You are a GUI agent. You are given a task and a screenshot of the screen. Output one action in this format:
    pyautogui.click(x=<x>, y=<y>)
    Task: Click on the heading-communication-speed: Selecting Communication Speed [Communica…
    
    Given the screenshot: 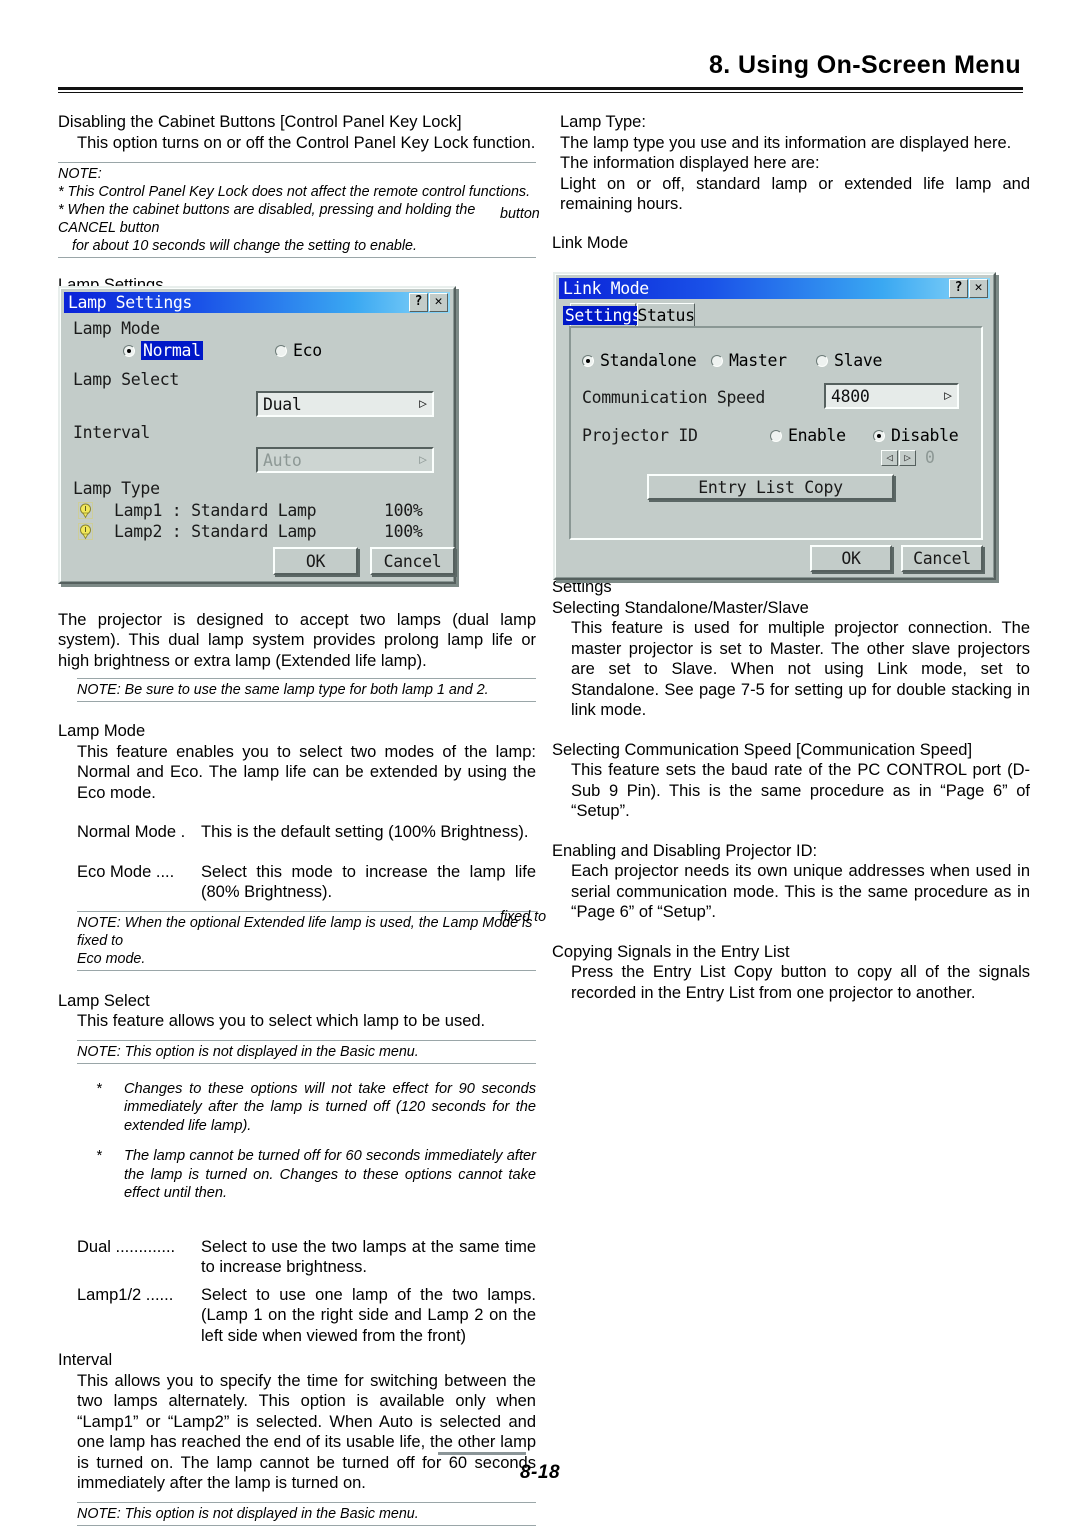 What is the action you would take?
    pyautogui.click(x=762, y=749)
    